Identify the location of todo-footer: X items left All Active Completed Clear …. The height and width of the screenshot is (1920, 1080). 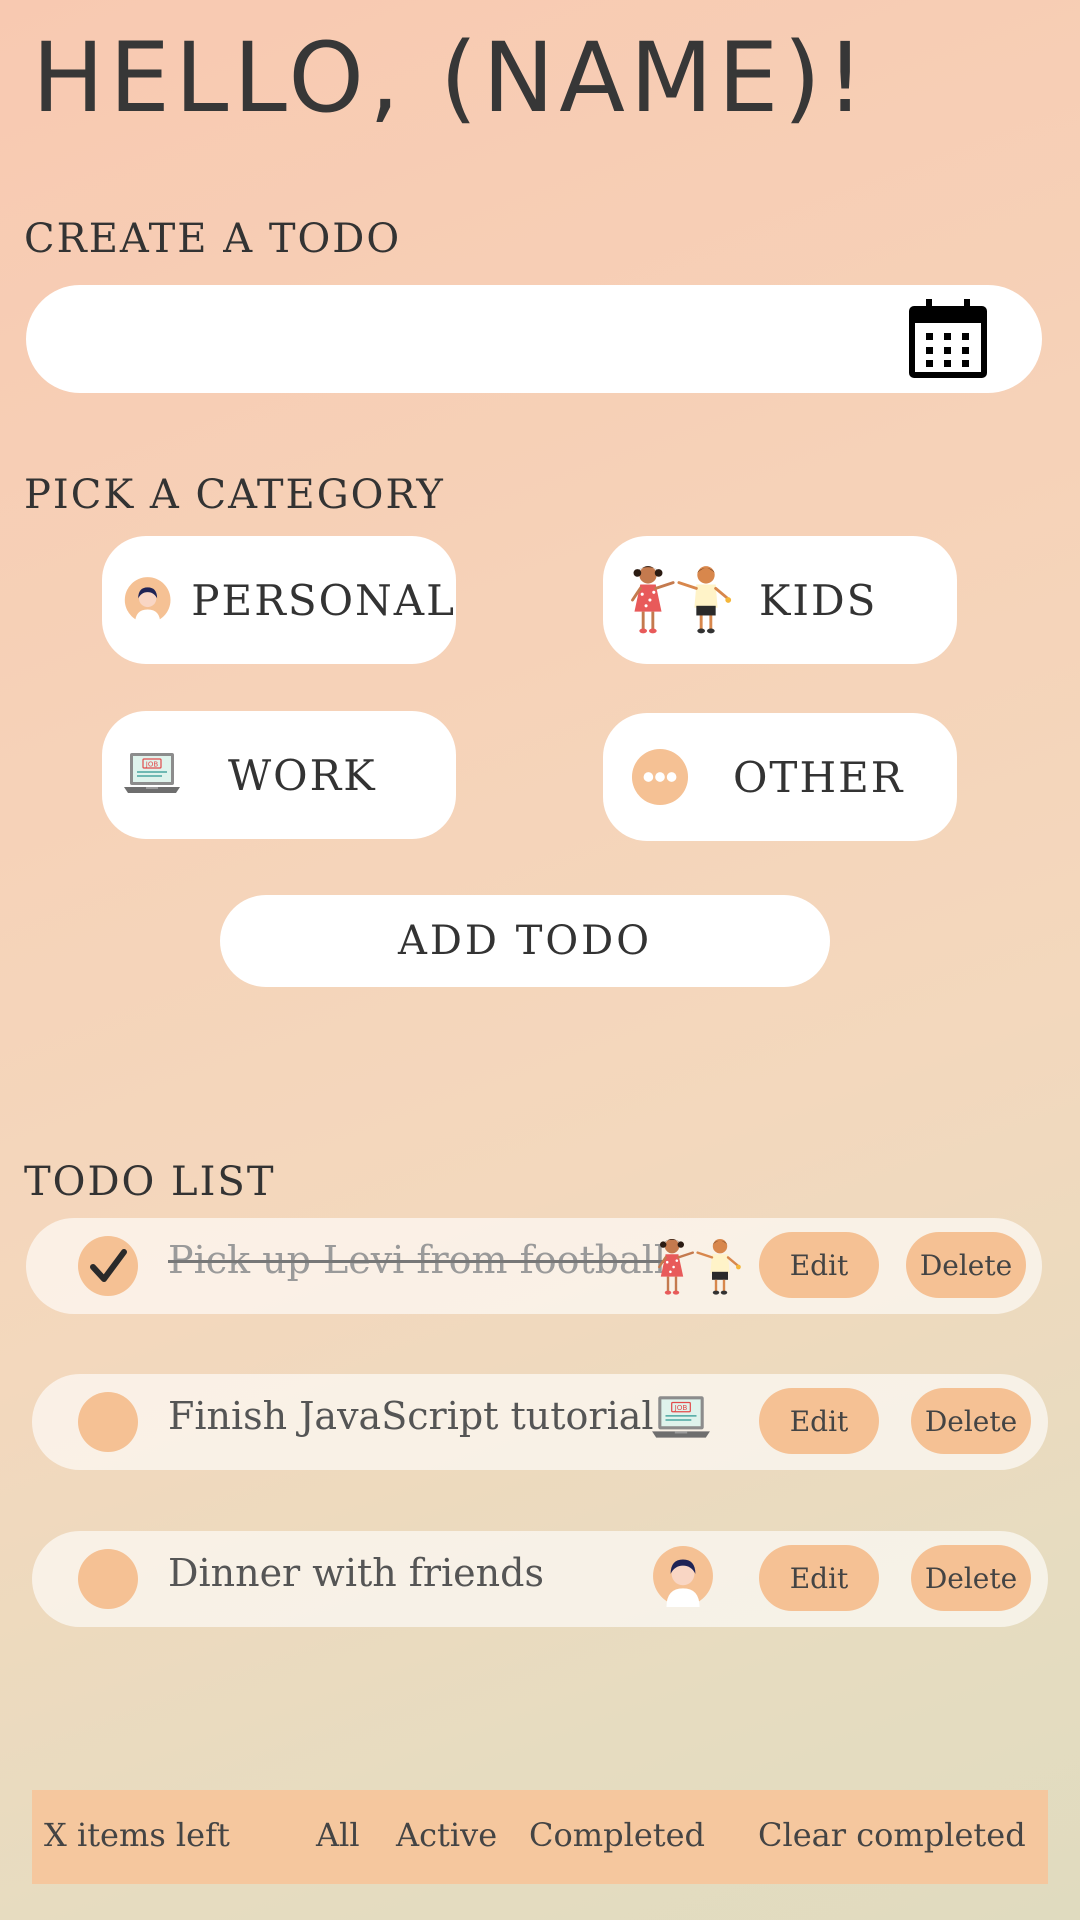
(540, 1837).